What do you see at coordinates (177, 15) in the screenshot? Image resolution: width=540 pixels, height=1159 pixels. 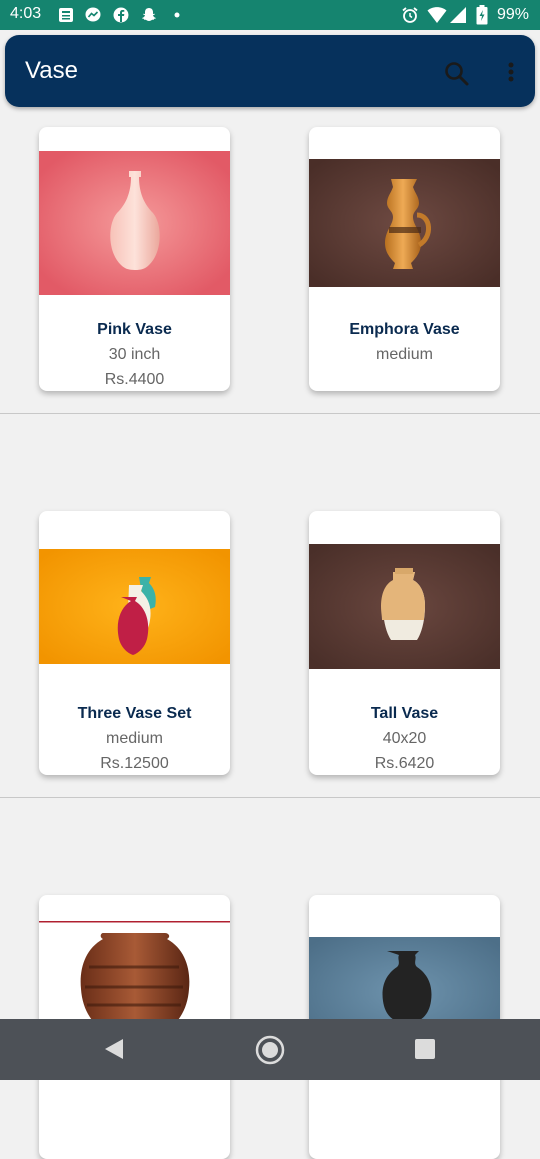 I see `dot-icon` at bounding box center [177, 15].